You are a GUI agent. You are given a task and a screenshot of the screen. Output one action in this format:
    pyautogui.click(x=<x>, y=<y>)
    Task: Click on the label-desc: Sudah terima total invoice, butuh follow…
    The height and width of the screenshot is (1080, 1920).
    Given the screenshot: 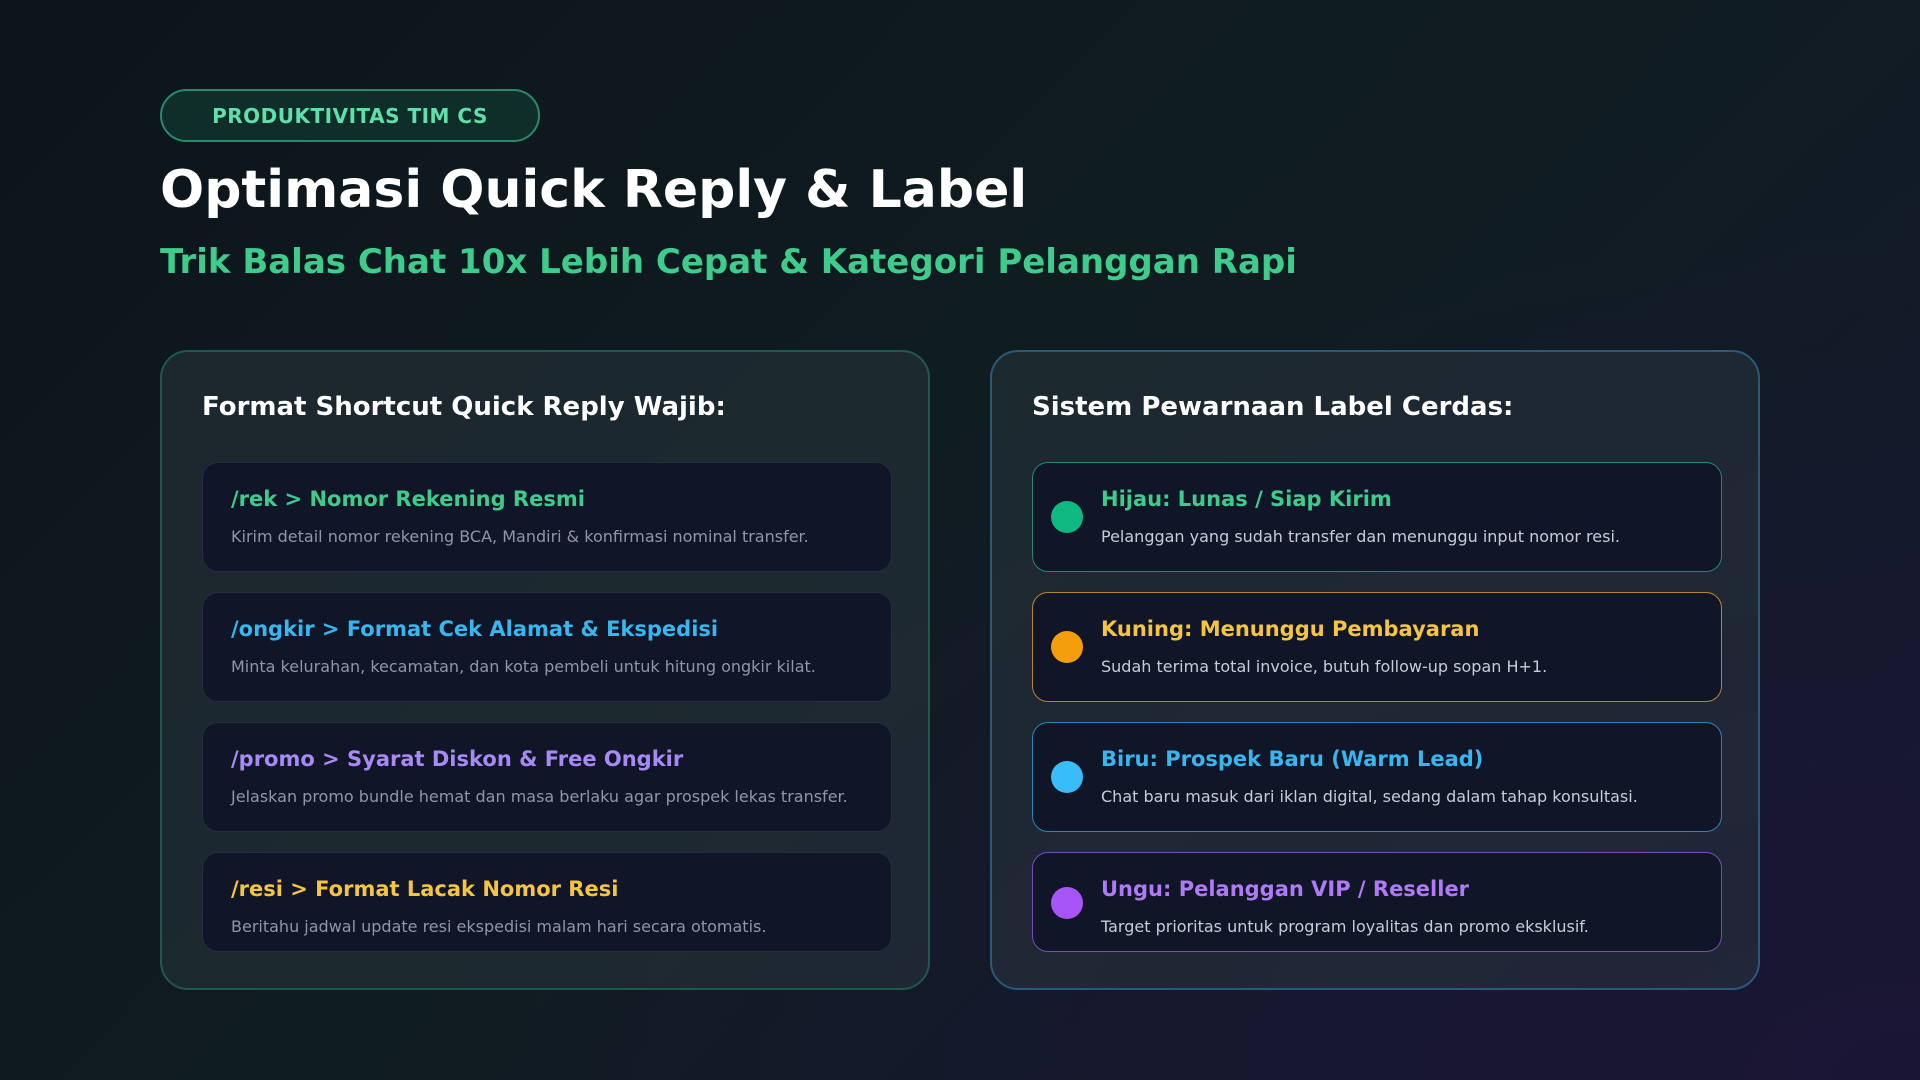 What is the action you would take?
    pyautogui.click(x=1324, y=666)
    